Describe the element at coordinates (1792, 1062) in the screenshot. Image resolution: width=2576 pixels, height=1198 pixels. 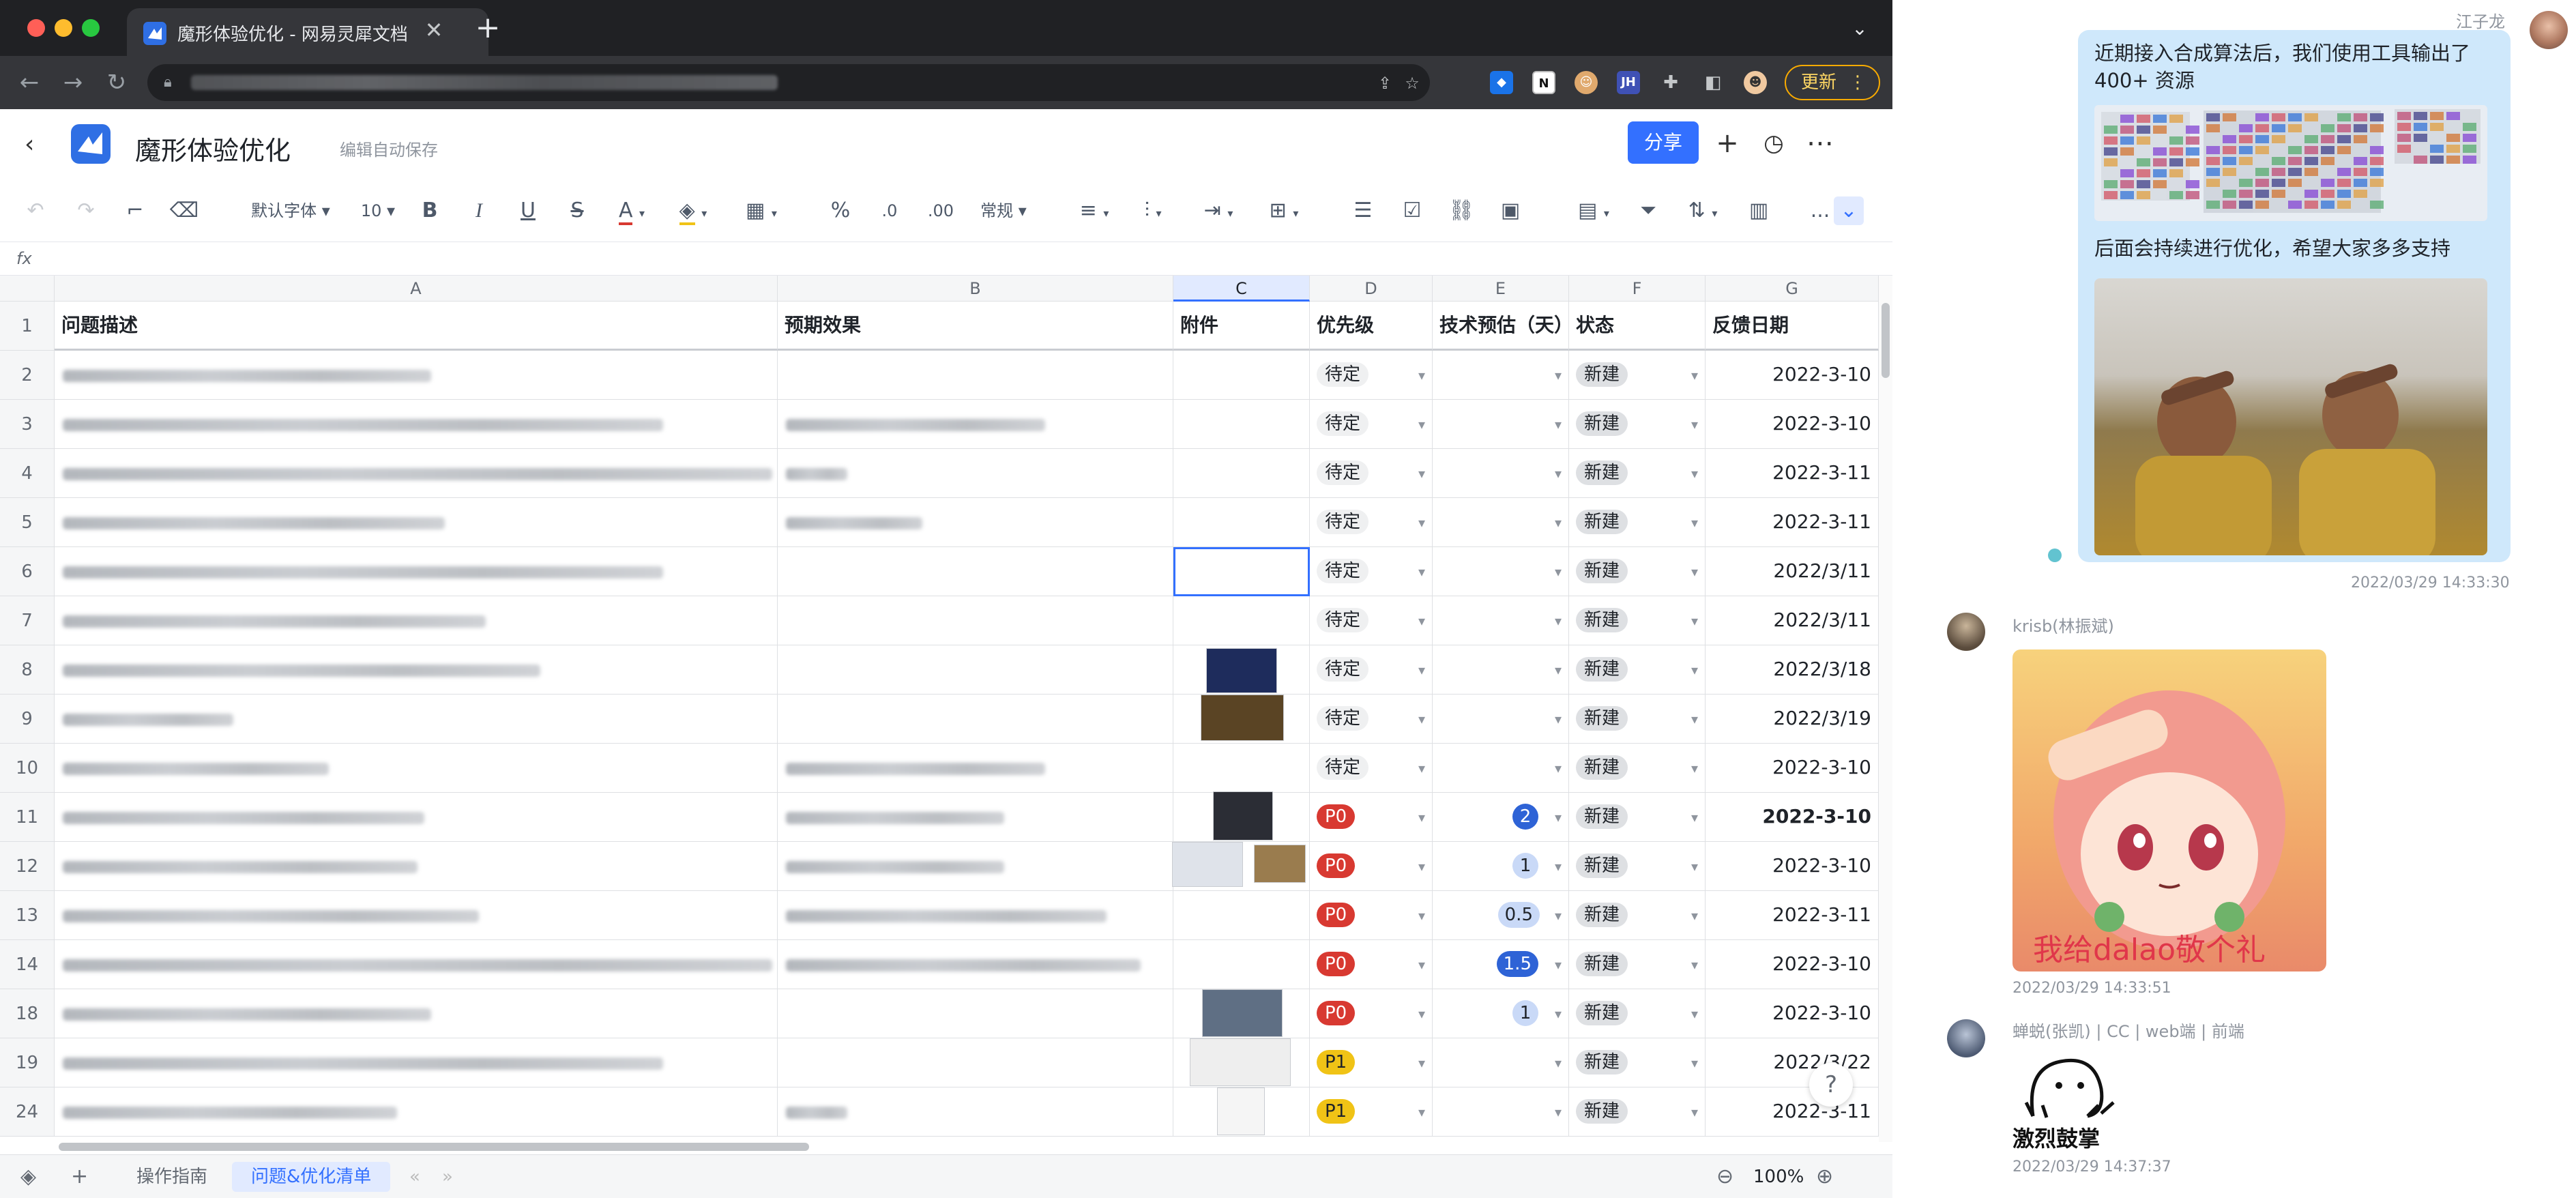
I see `cell-date: 2022/3/22` at that location.